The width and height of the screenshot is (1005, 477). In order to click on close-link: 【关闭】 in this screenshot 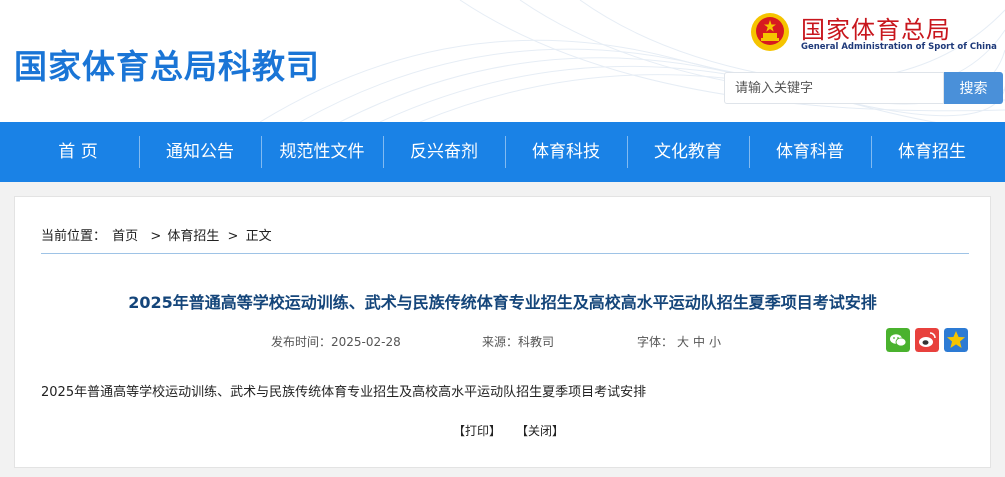, I will do `click(540, 430)`.